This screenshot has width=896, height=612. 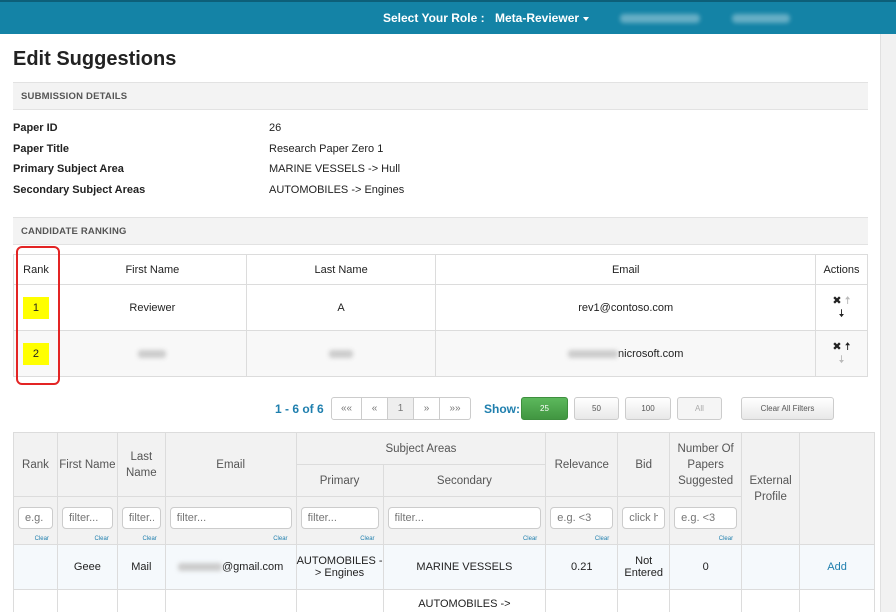 What do you see at coordinates (596, 408) in the screenshot?
I see `show-50-button: 50` at bounding box center [596, 408].